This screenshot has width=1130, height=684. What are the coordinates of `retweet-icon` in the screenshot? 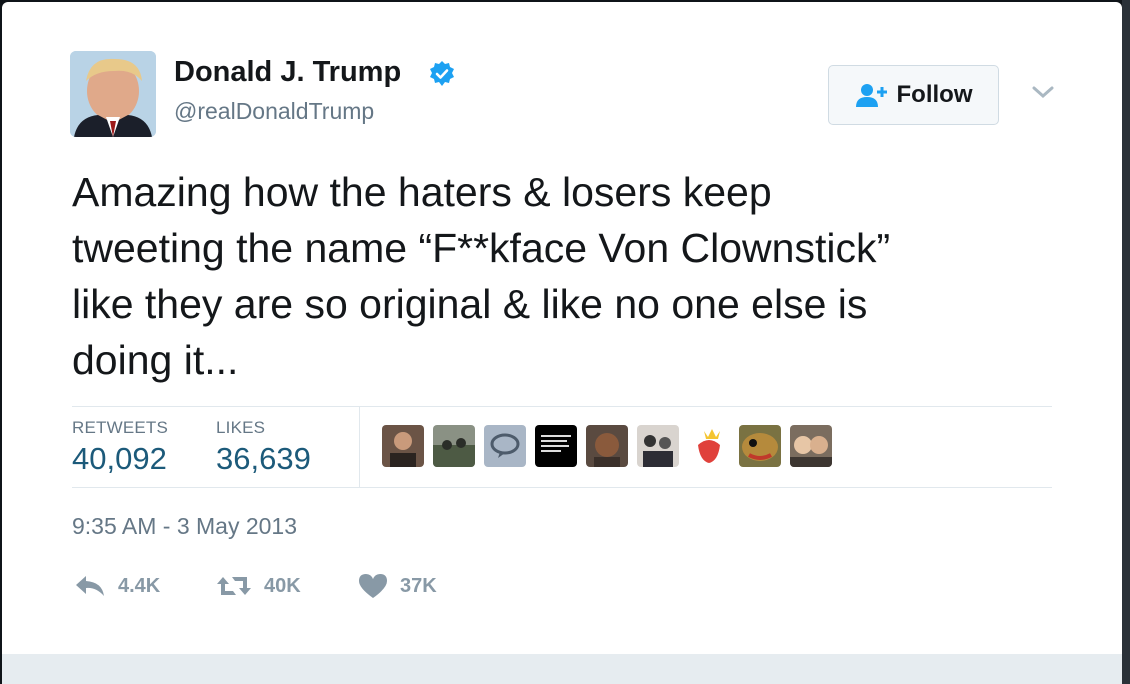 It's located at (234, 586).